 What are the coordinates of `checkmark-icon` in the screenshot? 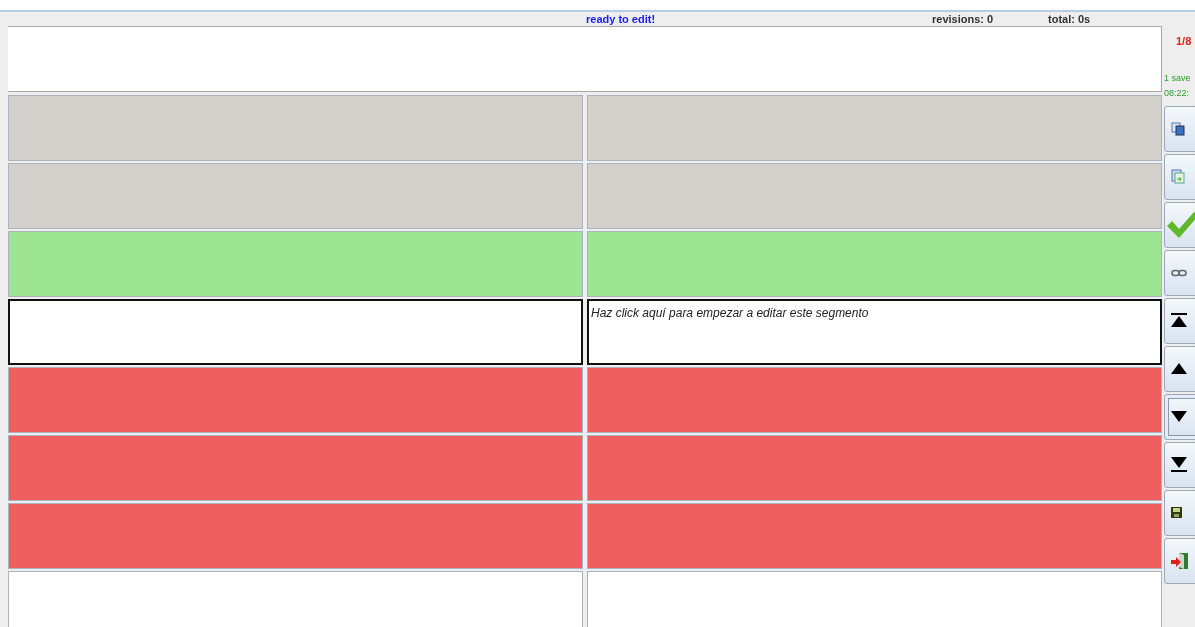 It's located at (1180, 224).